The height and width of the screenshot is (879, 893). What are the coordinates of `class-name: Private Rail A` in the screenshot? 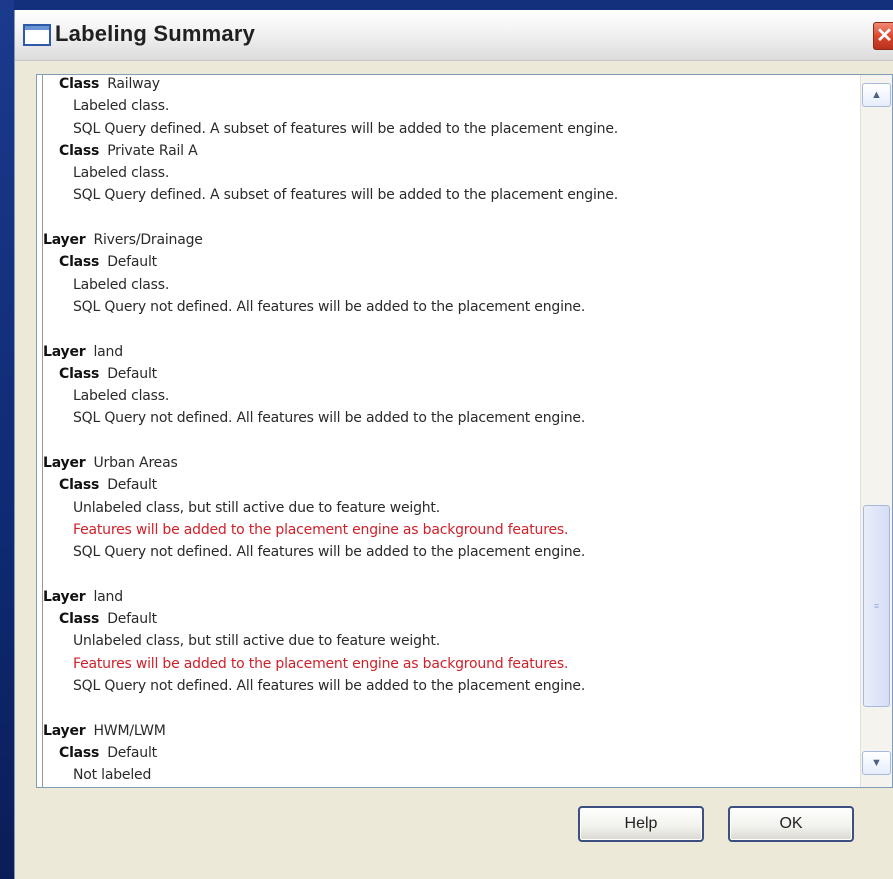 It's located at (152, 150).